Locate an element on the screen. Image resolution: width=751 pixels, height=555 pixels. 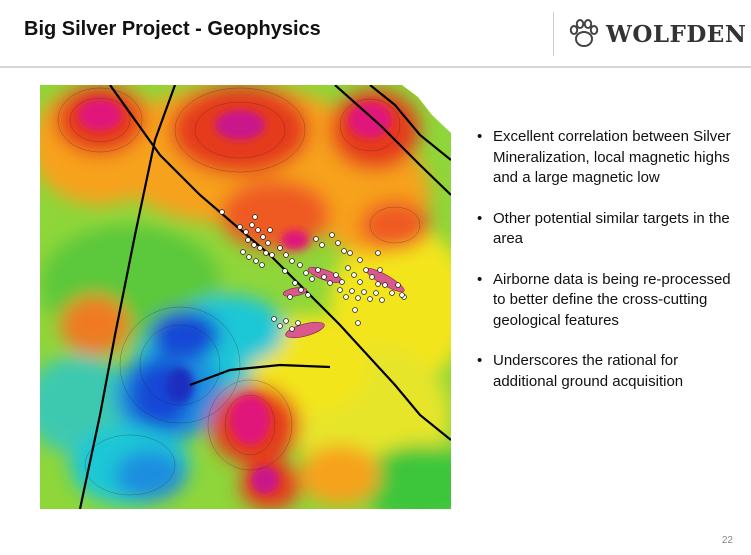
logo-text: WOLFDEN is located at coordinates (676, 34).